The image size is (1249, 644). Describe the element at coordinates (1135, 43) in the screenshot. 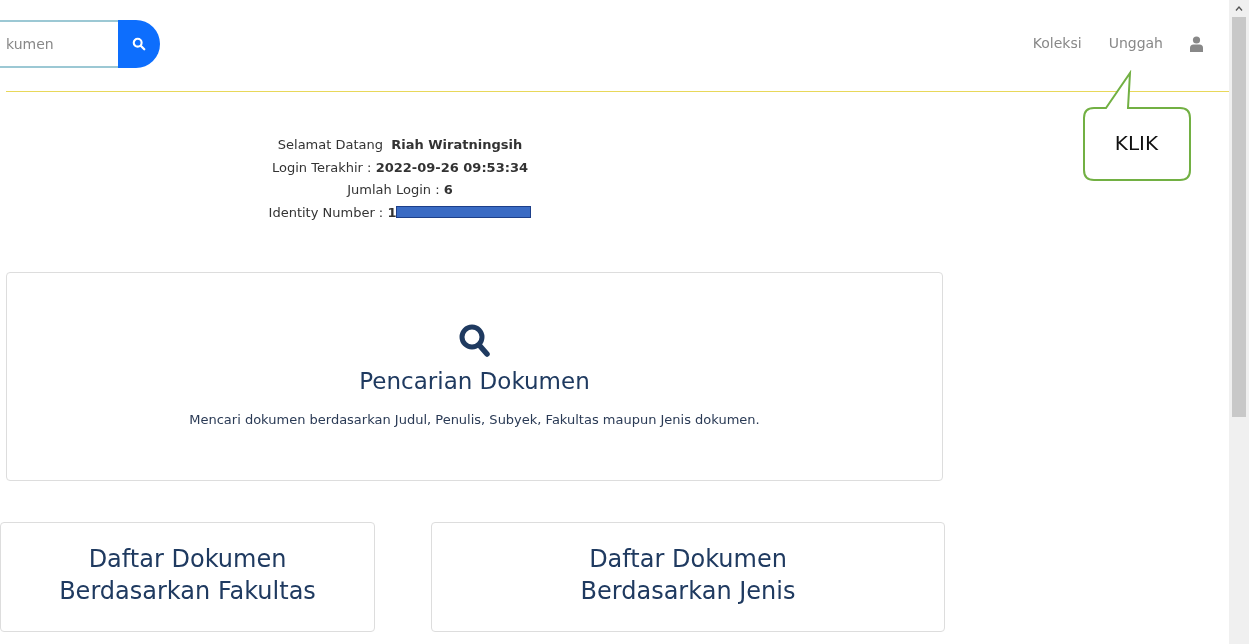

I see `nav-link: Unggah` at that location.